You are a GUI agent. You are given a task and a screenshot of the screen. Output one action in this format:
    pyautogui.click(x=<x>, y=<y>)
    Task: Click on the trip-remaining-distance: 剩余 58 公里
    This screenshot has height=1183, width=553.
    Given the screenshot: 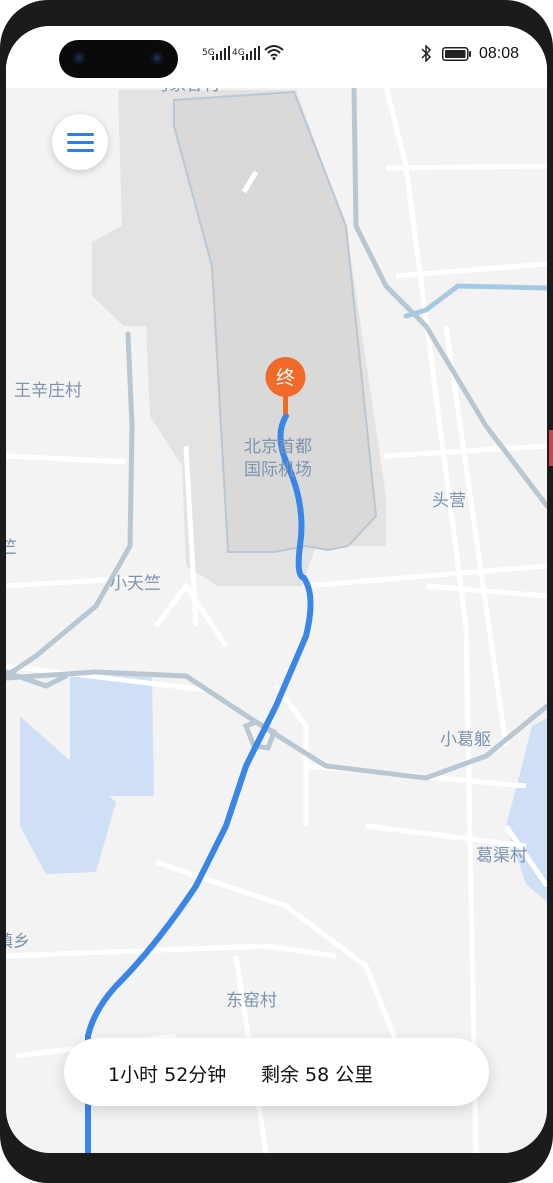 What is the action you would take?
    pyautogui.click(x=317, y=1075)
    